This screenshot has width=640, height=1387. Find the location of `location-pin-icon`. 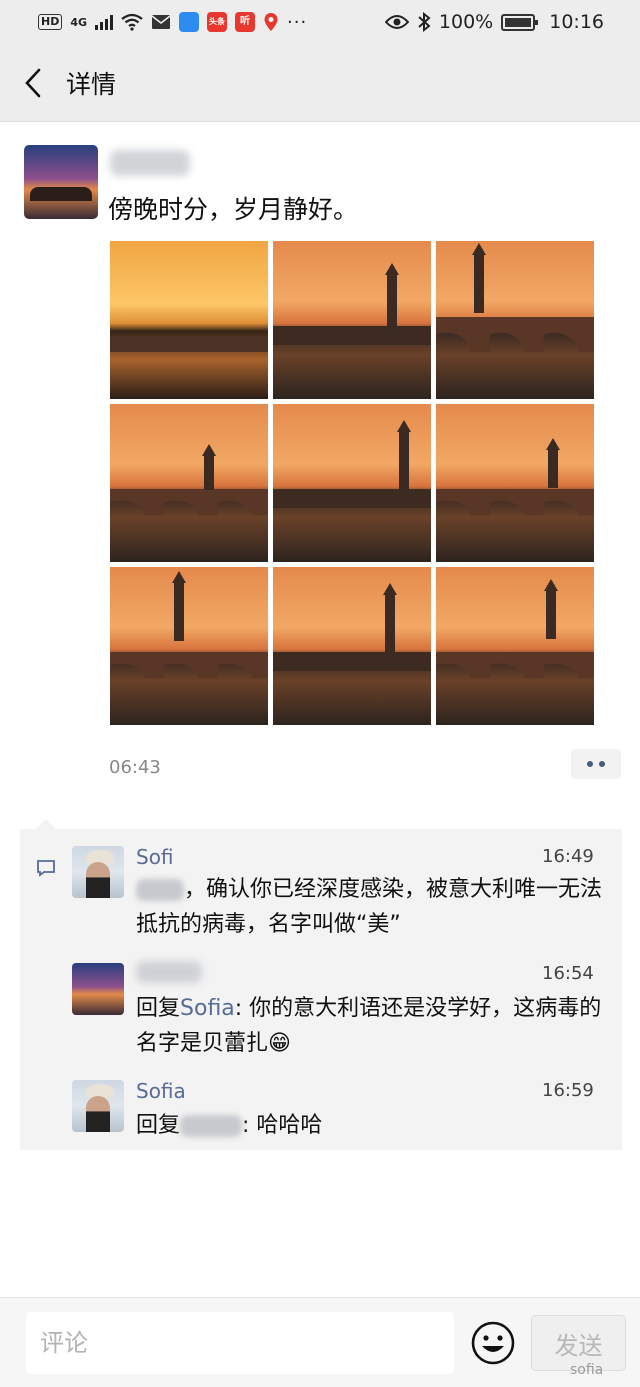

location-pin-icon is located at coordinates (271, 22).